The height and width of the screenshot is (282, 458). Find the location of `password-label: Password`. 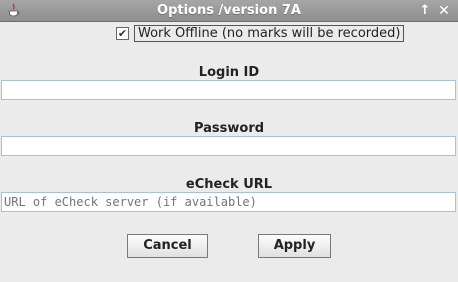

password-label: Password is located at coordinates (229, 128).